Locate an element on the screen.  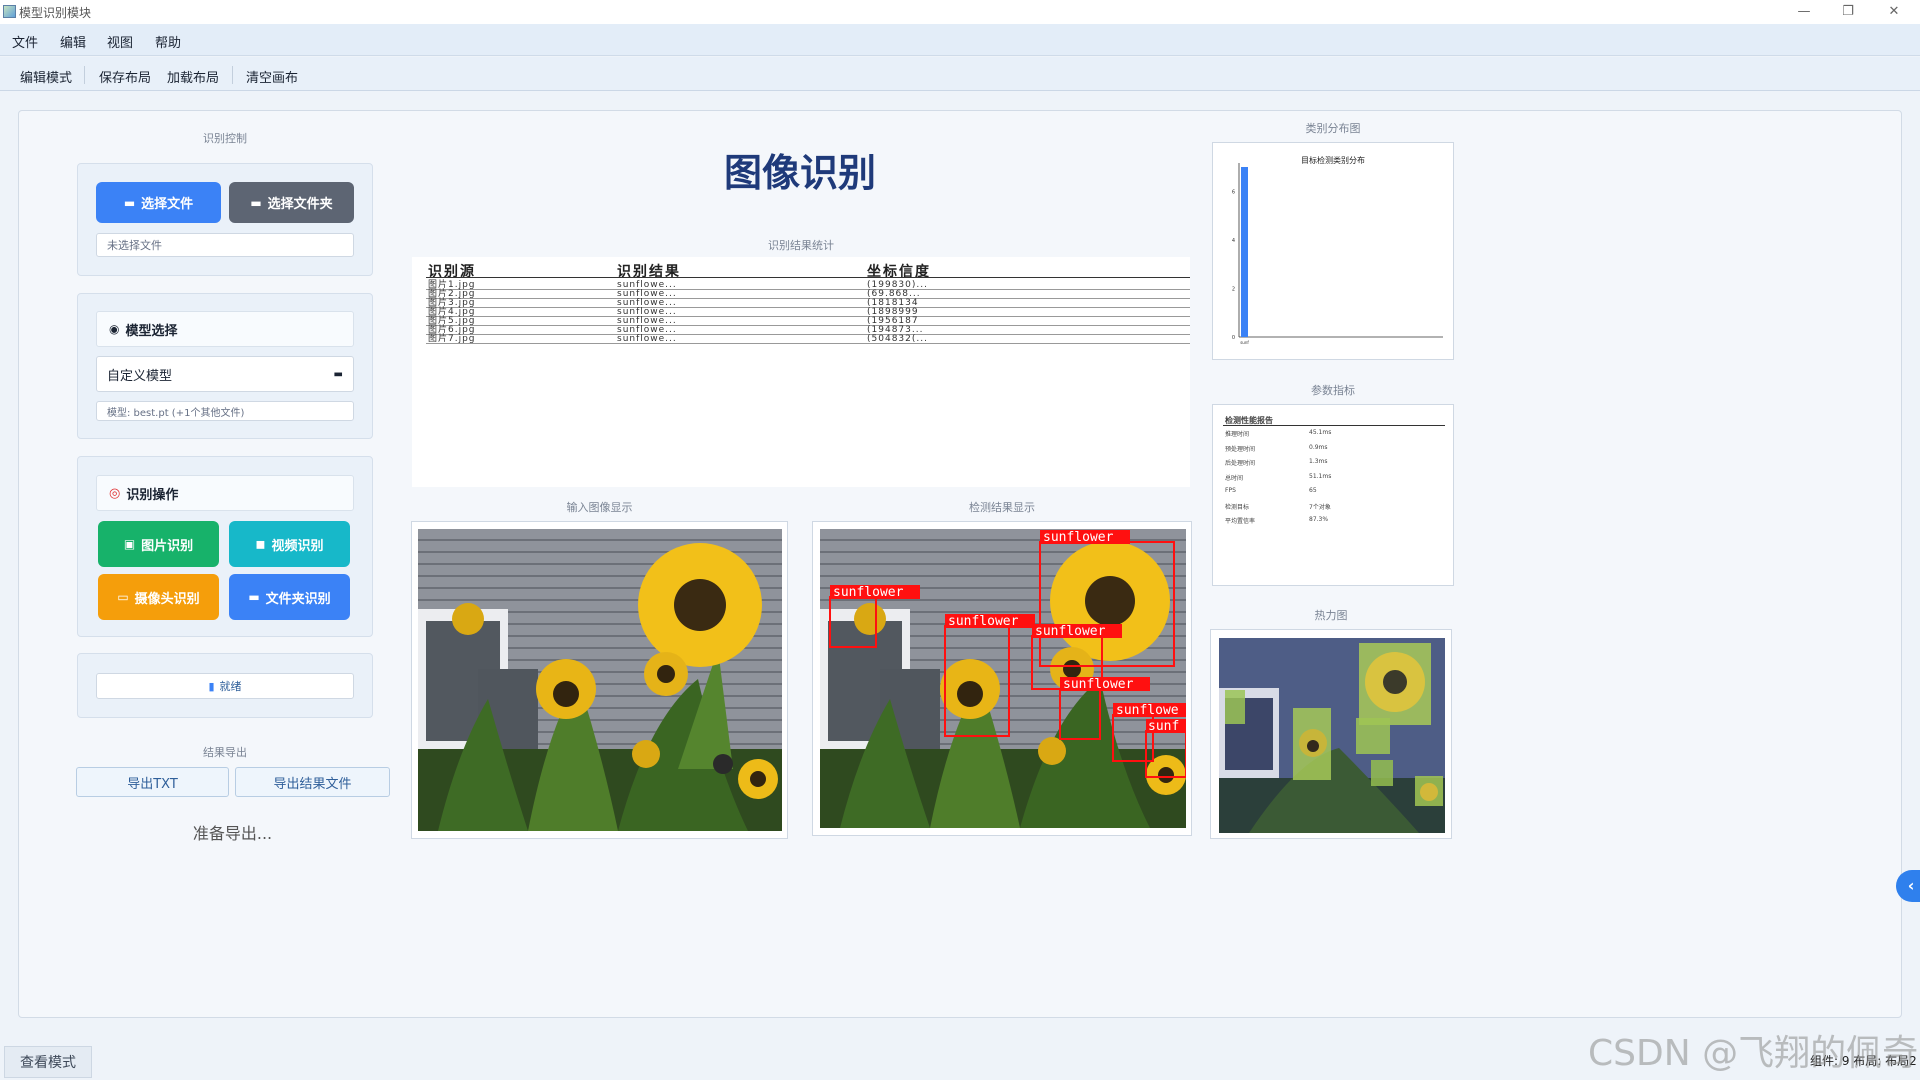
input-image is located at coordinates (600, 680).